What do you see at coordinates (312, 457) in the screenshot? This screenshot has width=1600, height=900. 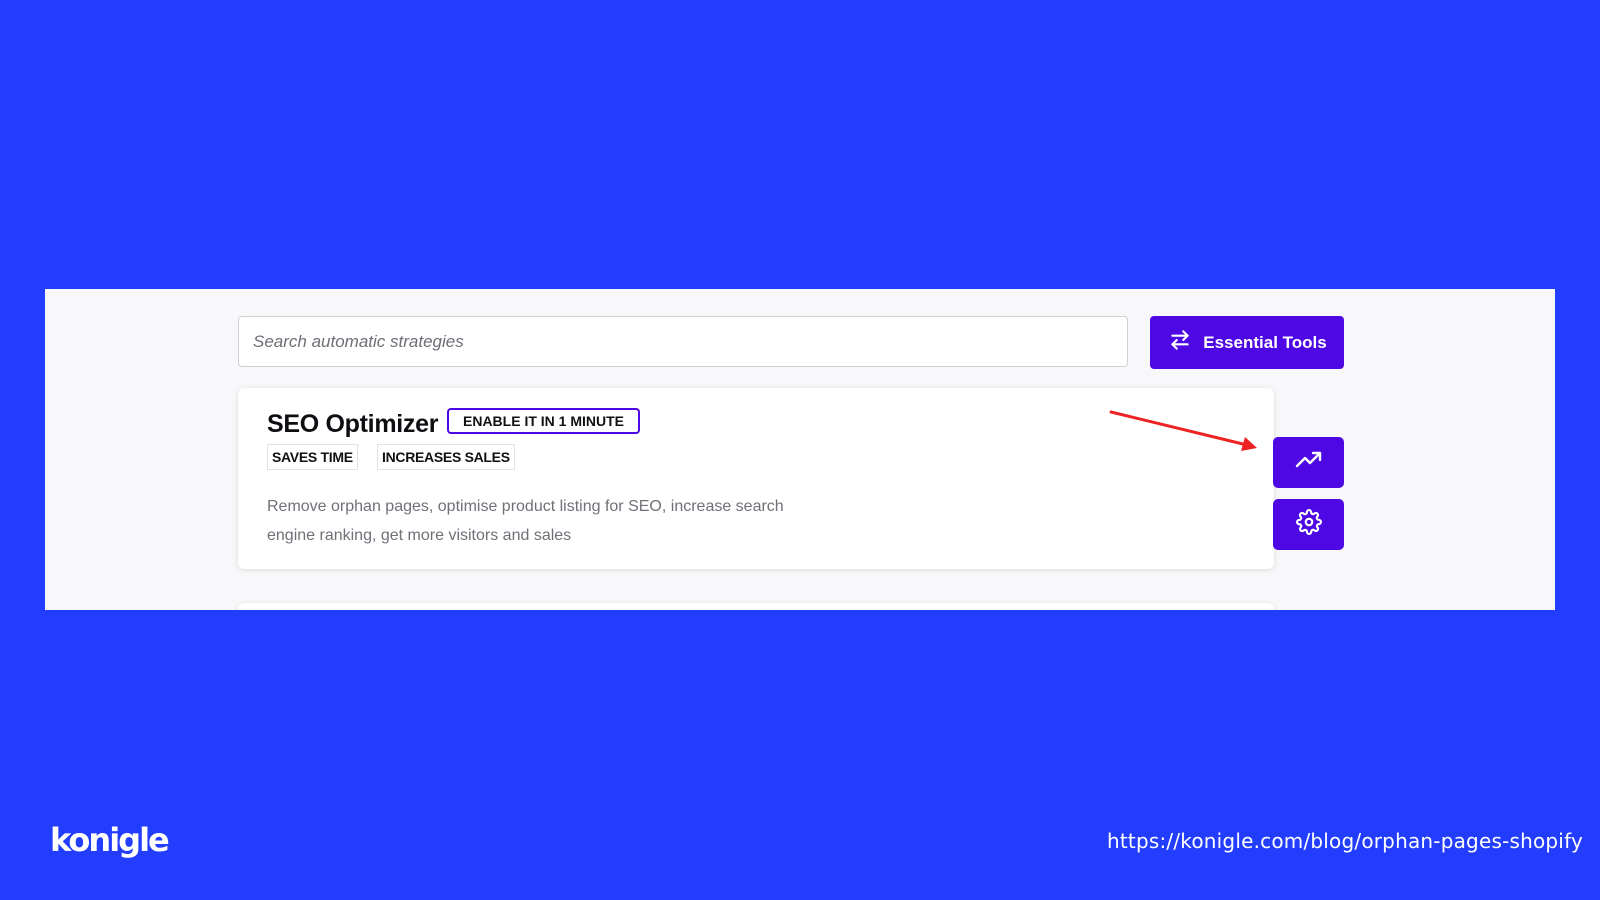 I see `tag-saves-time: SAVES TIME` at bounding box center [312, 457].